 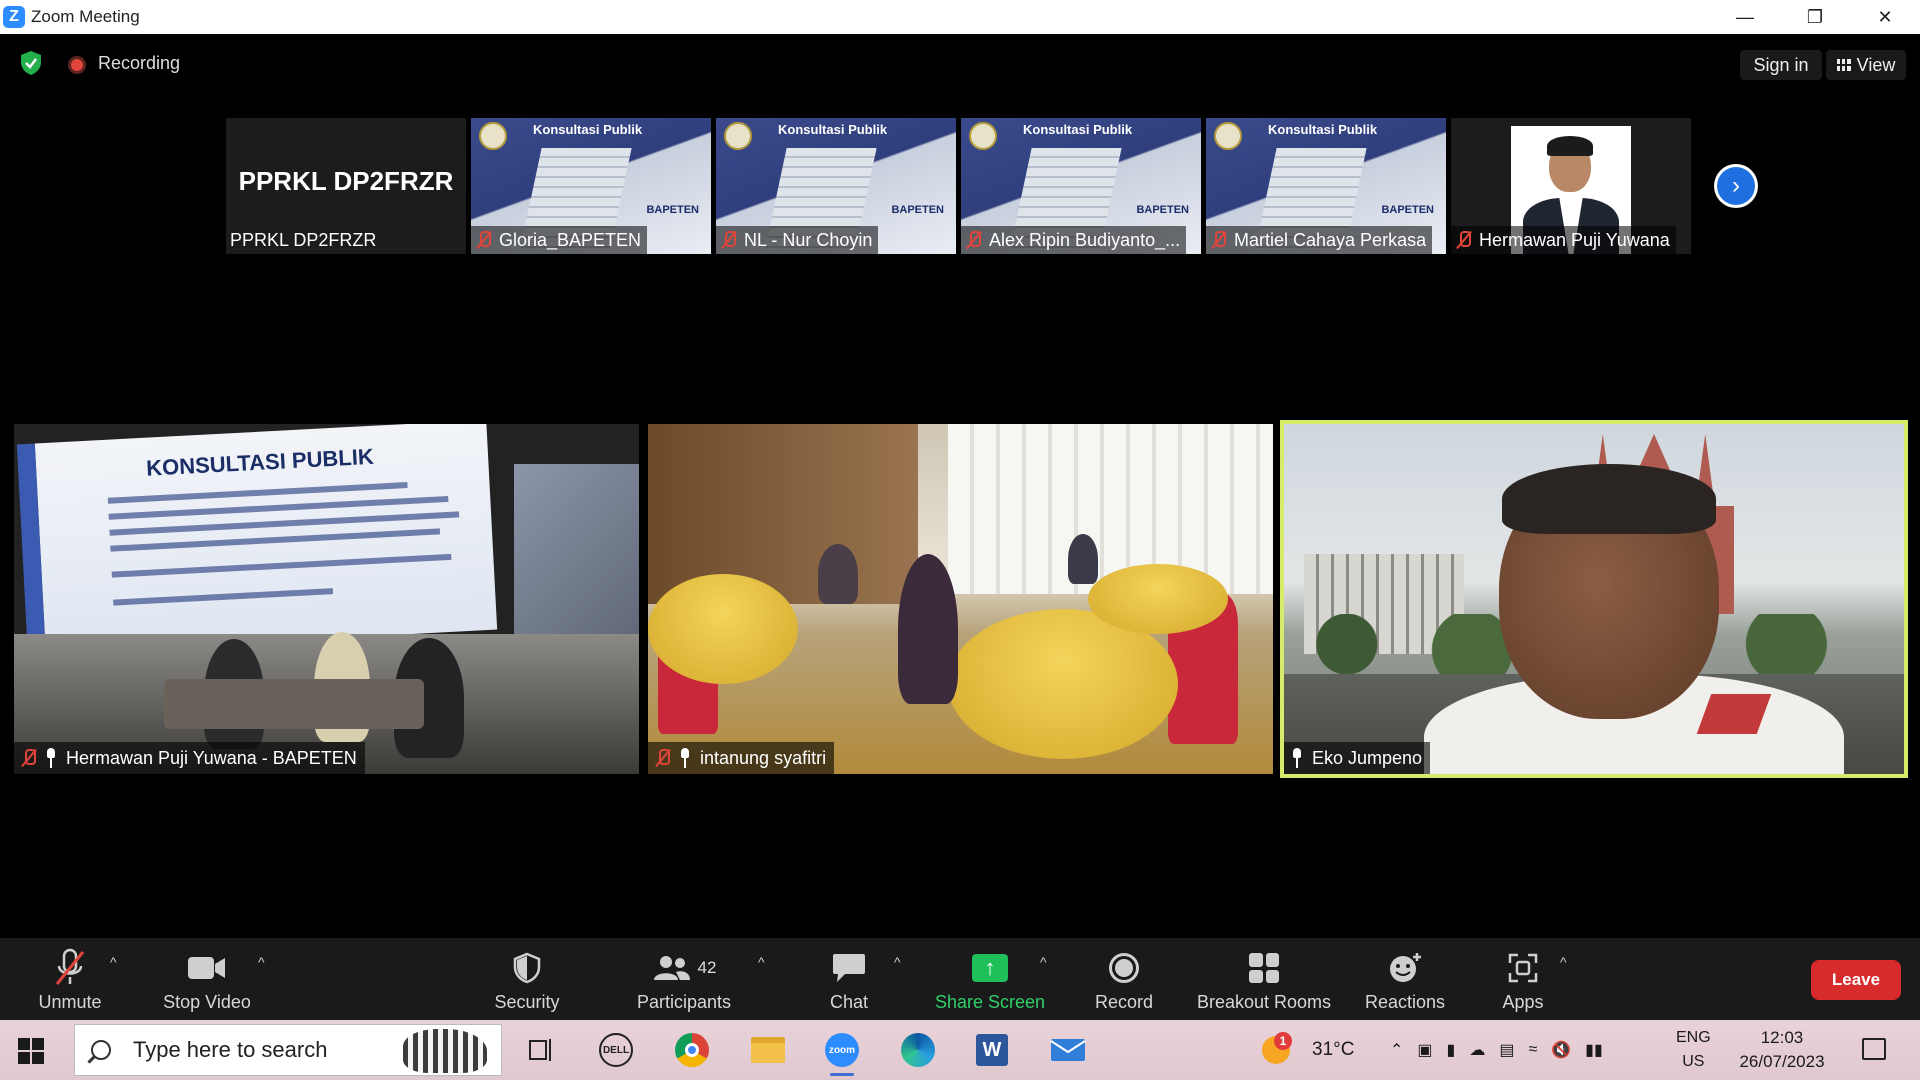 I want to click on camera-icon: ▣, so click(x=1424, y=1050).